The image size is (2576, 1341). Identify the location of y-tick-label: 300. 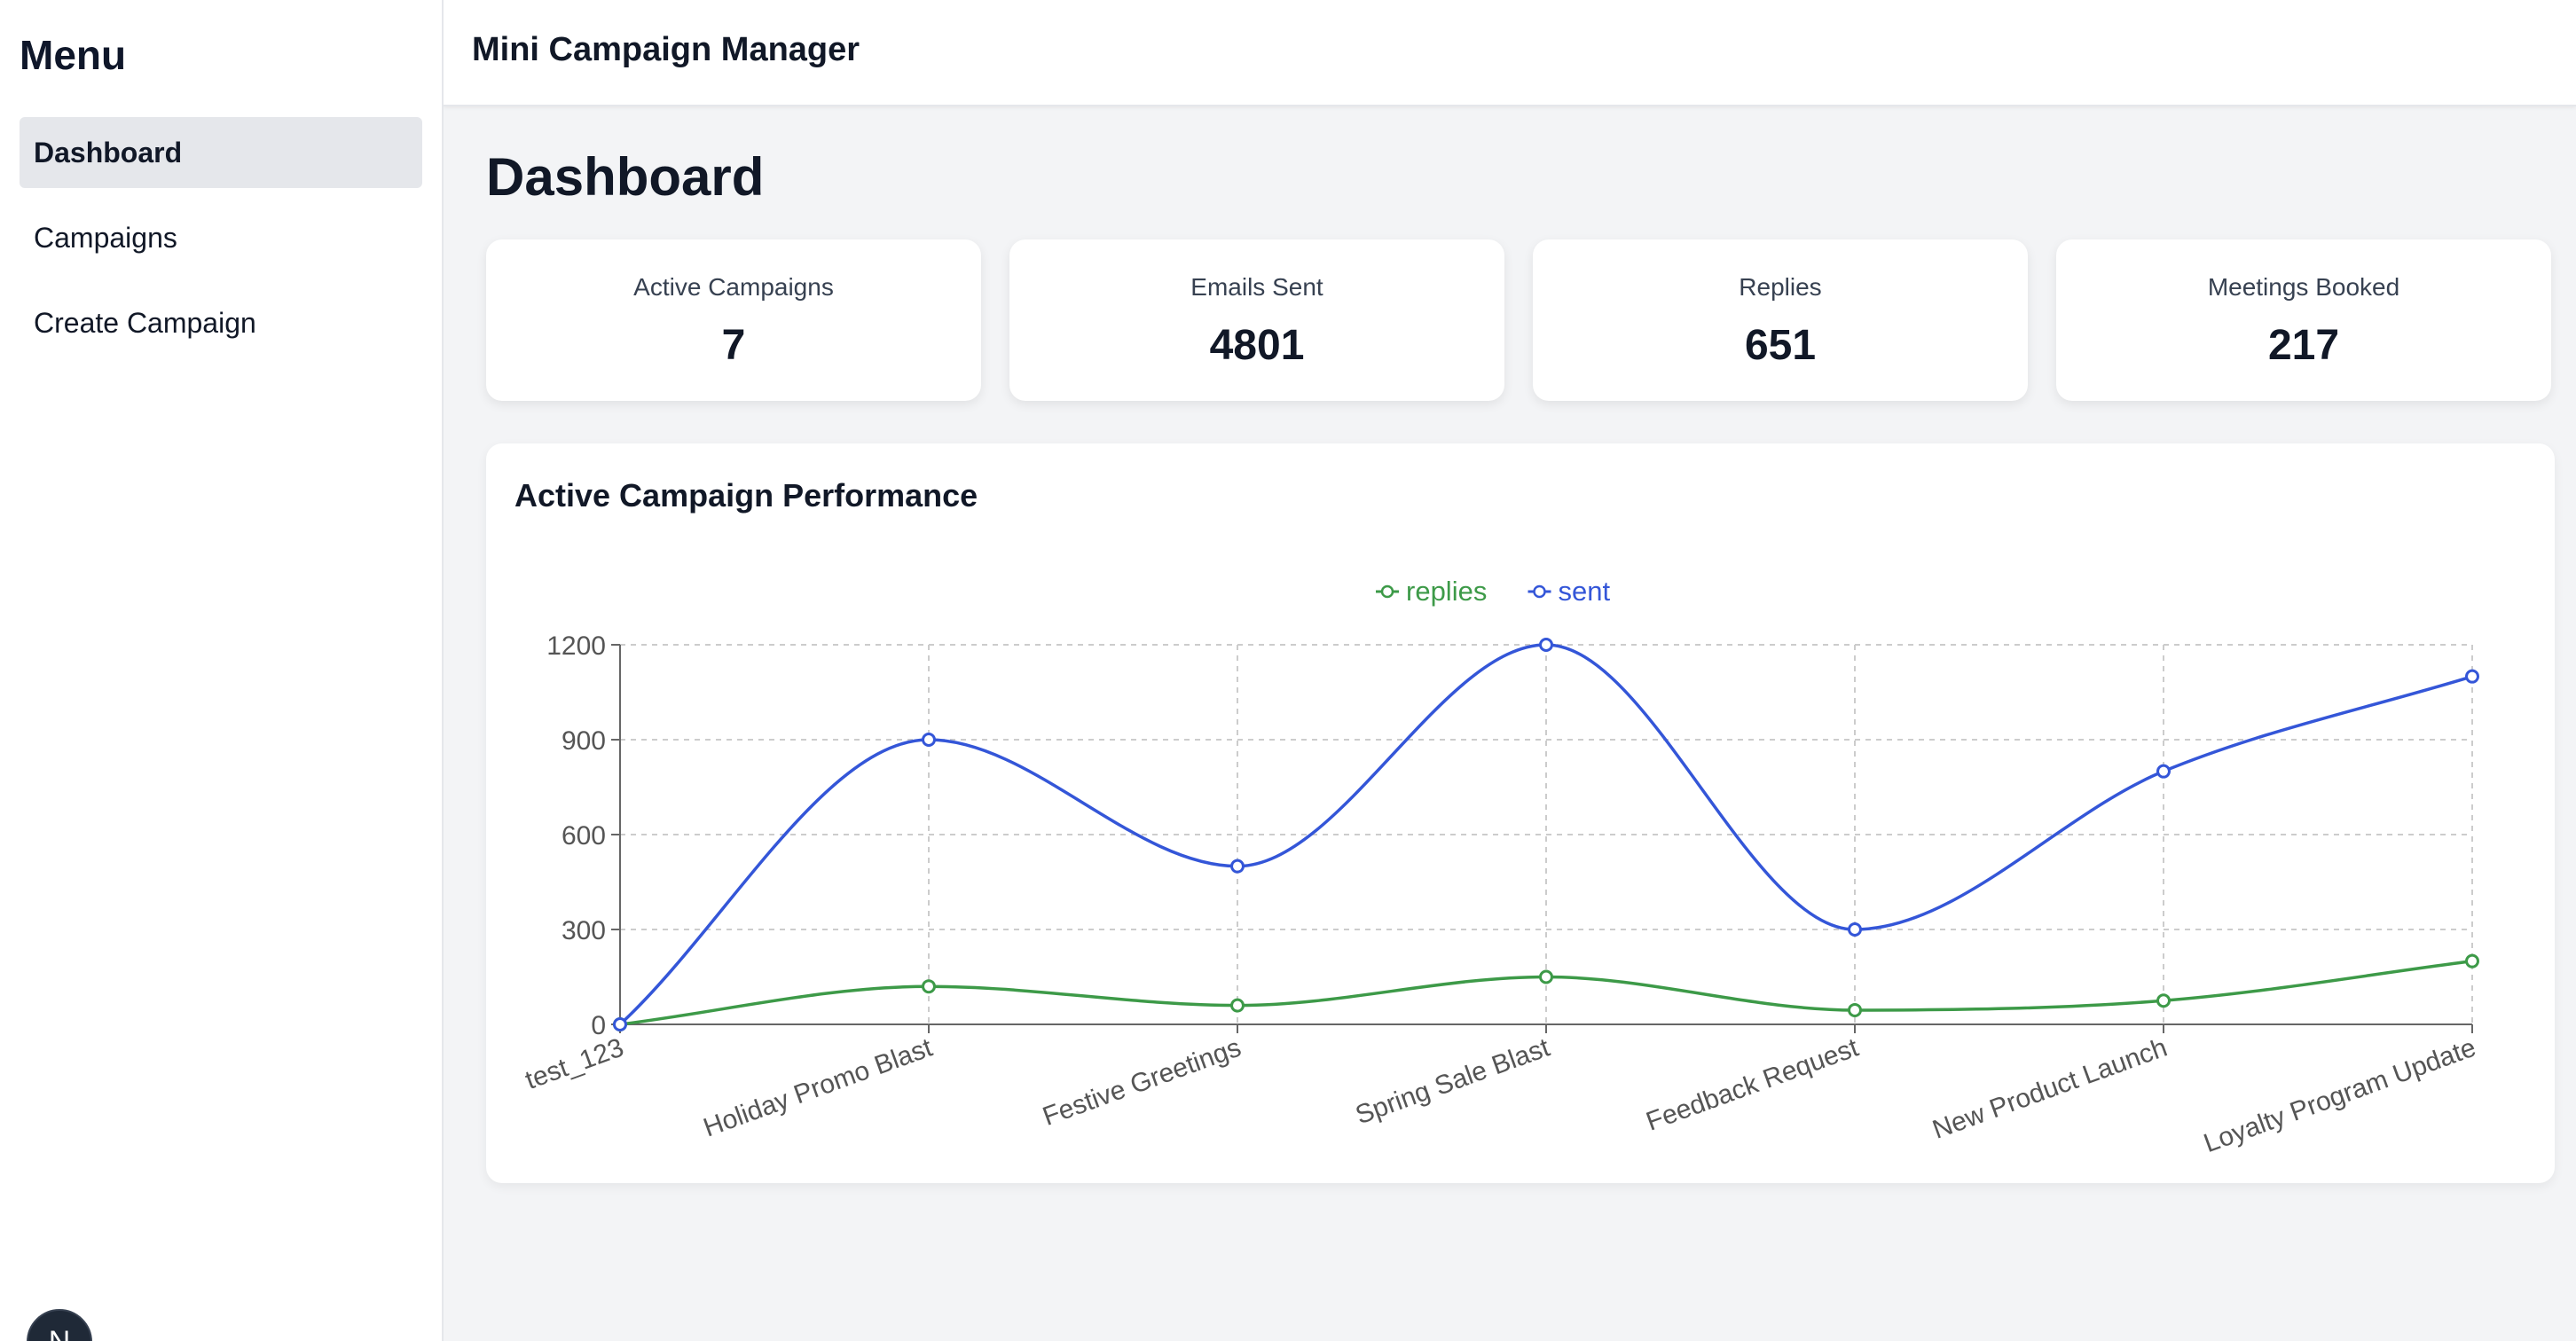
(584, 930).